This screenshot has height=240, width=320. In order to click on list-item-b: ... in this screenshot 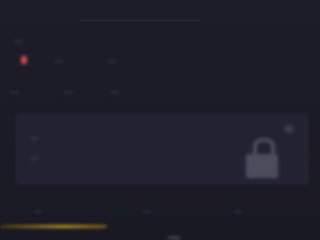, I will do `click(68, 91)`.